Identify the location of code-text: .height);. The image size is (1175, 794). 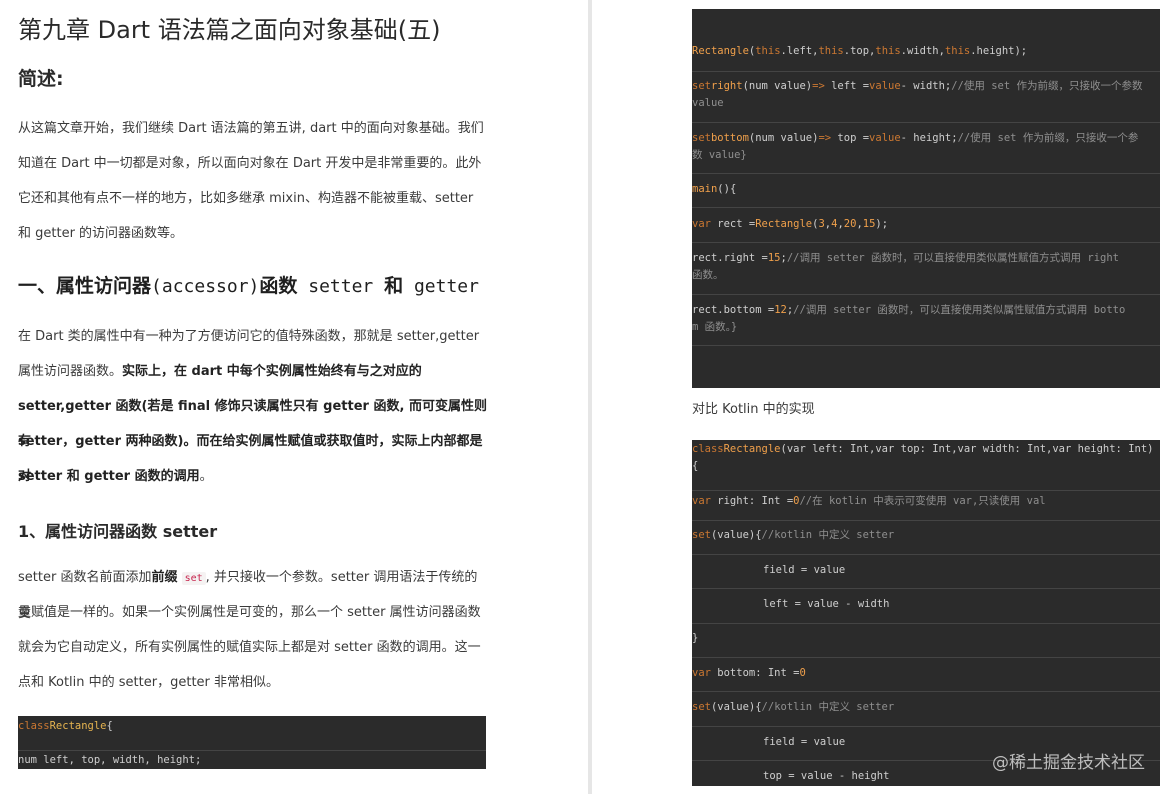
(999, 51).